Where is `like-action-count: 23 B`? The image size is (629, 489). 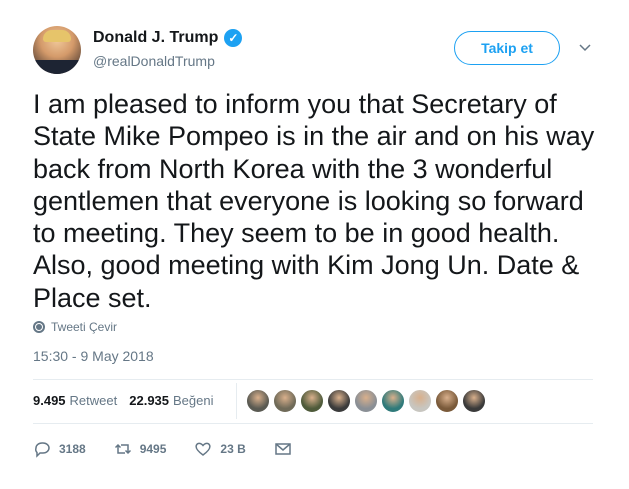 like-action-count: 23 B is located at coordinates (233, 449).